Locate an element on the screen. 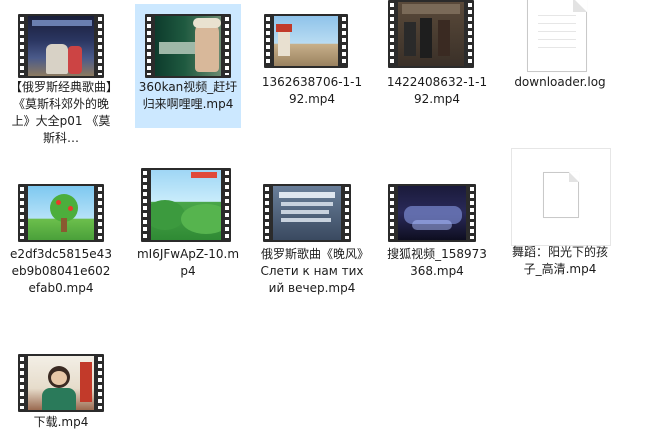 Image resolution: width=660 pixels, height=442 pixels. file-name: 俄罗斯歌曲《晚风》Слети к нам тихий вечер.mp4 is located at coordinates (312, 271).